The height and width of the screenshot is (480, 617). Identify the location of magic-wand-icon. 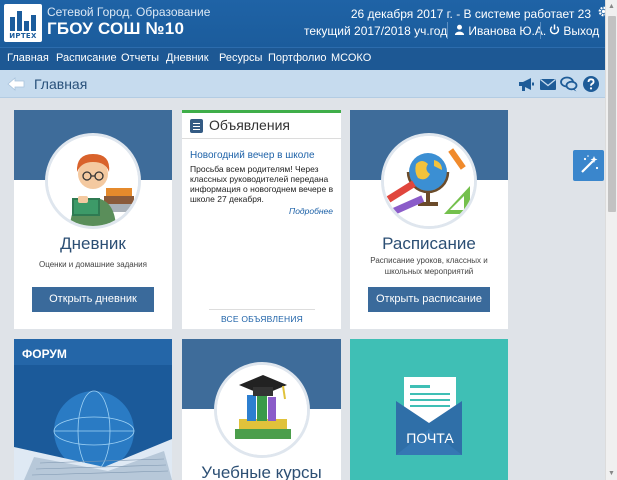
(588, 165).